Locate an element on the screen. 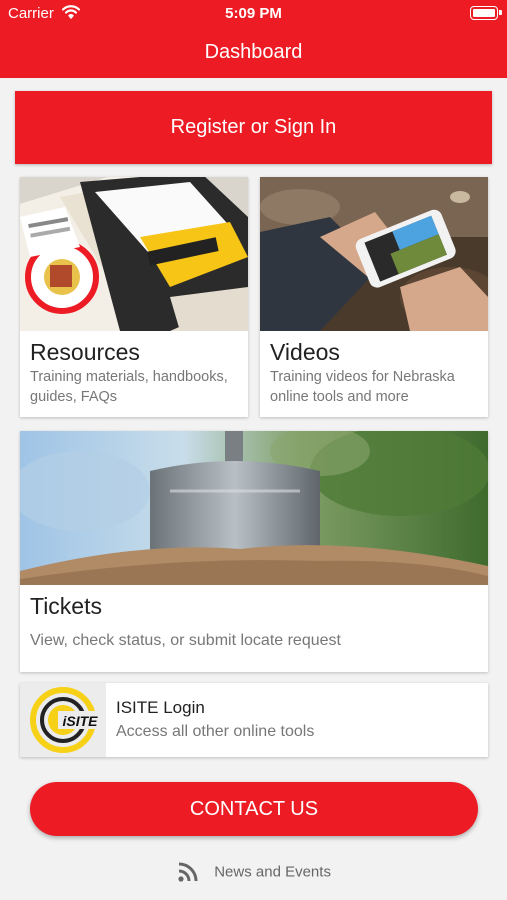 This screenshot has width=507, height=900. register-signin-button: Register or Sign In is located at coordinates (253, 127).